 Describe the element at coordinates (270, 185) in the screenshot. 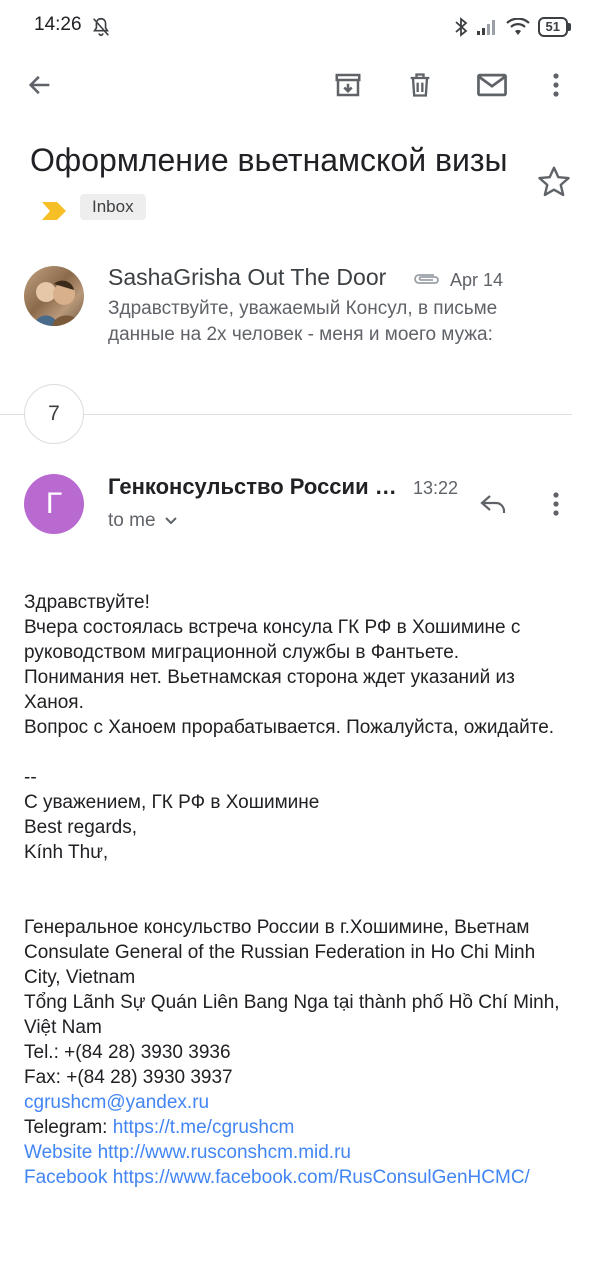

I see `email-subject: Оформление вьетнамской визы Inbox` at that location.